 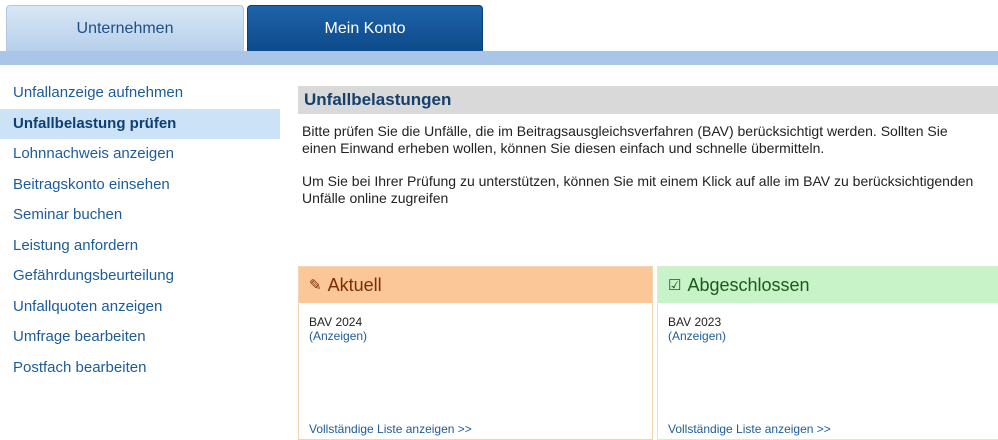 I want to click on card-abgeschlossen-title: Abgeschlossen, so click(x=748, y=284).